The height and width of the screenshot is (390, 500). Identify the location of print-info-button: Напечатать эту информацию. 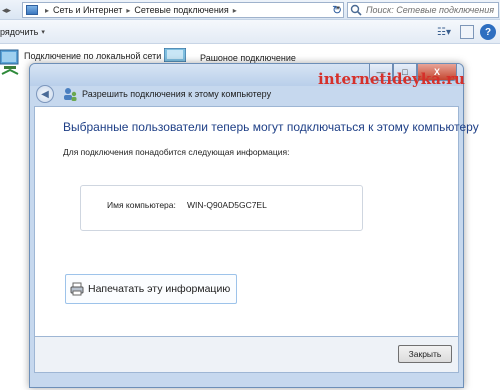
(151, 289).